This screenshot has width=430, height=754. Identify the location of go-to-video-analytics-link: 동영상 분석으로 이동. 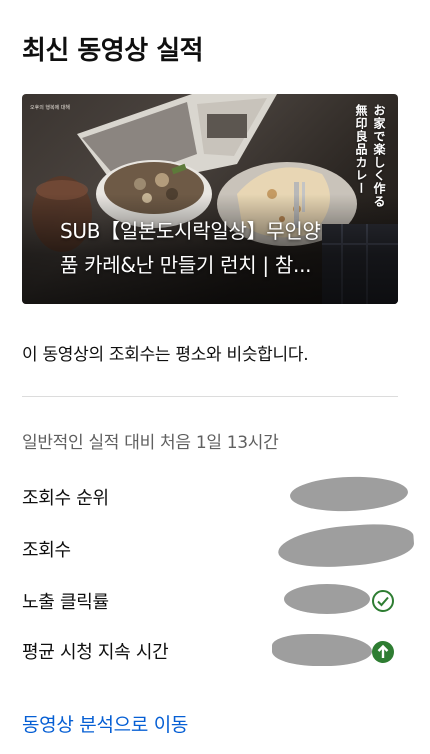
(105, 723).